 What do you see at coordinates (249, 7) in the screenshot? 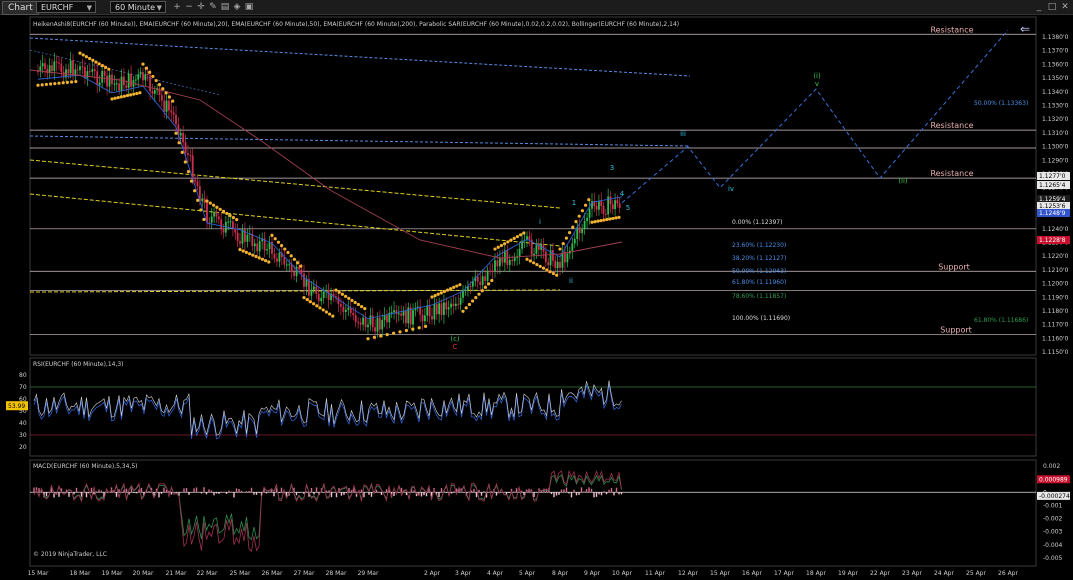
I see `template-icon: ▣` at bounding box center [249, 7].